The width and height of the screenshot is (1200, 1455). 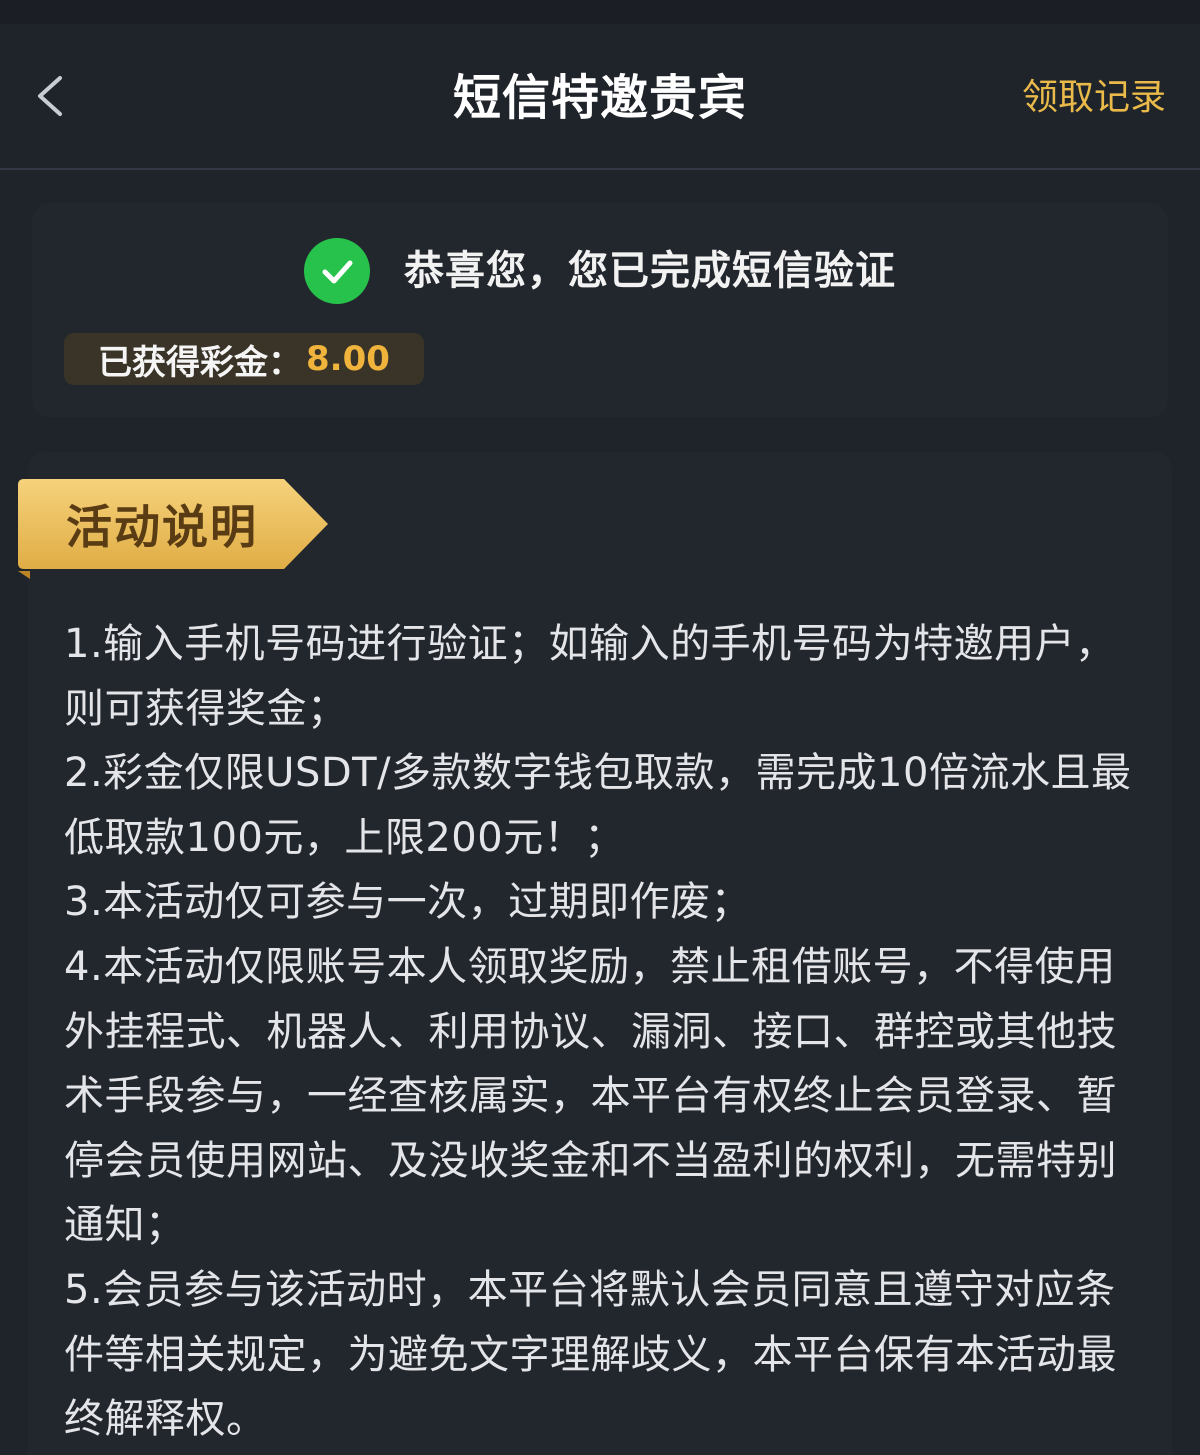 I want to click on success-message: 恭喜您，您已完成短信验证, so click(x=650, y=271).